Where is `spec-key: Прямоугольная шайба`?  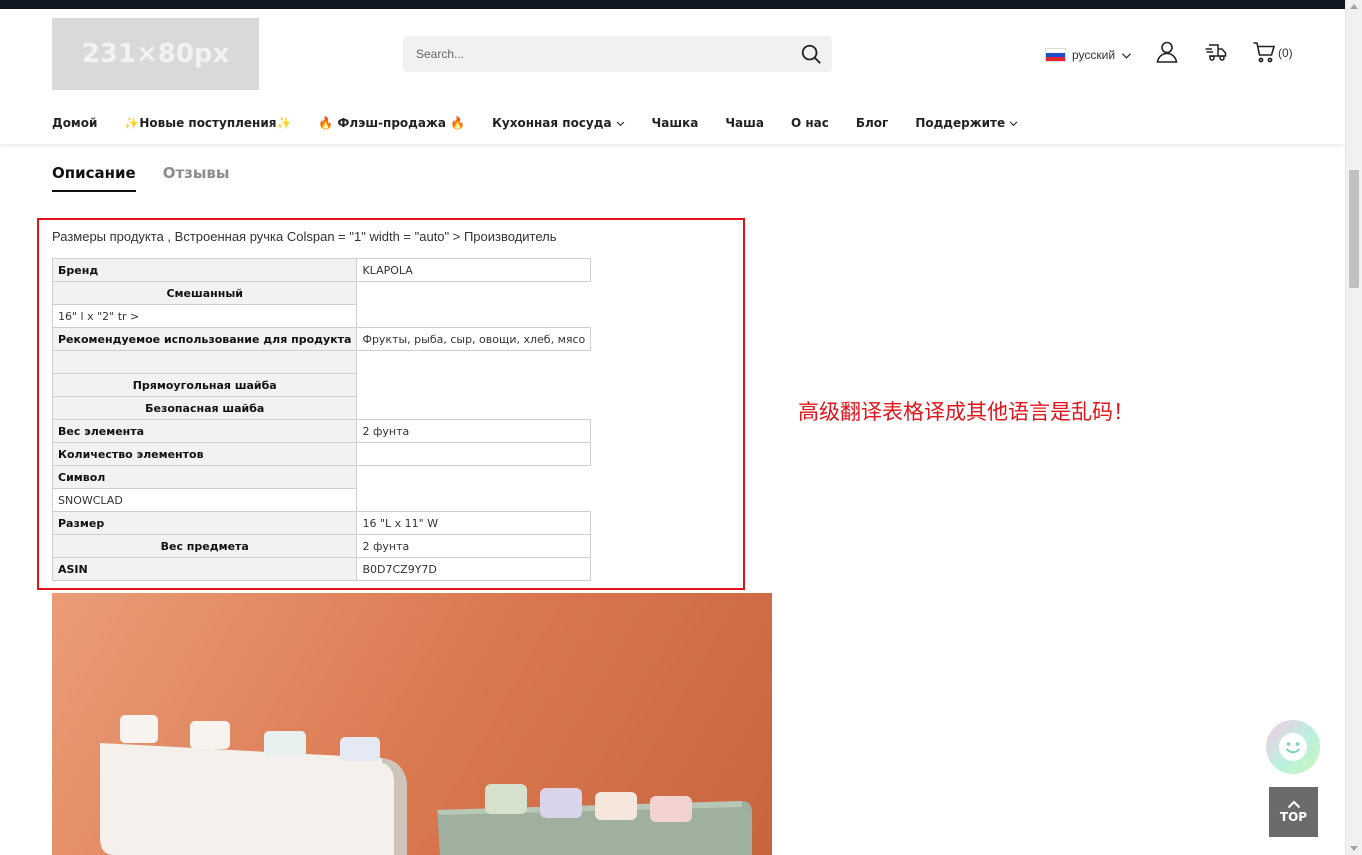
spec-key: Прямоугольная шайба is located at coordinates (204, 385).